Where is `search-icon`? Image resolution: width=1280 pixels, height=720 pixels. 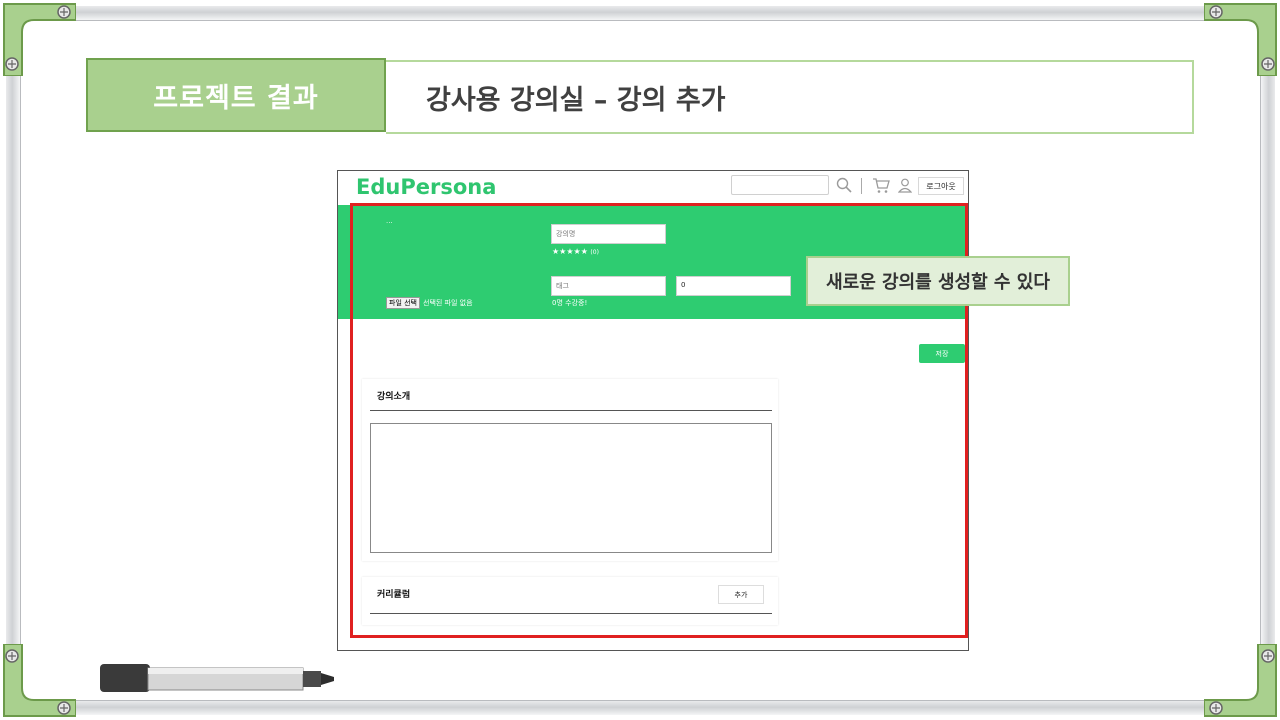
search-icon is located at coordinates (844, 185).